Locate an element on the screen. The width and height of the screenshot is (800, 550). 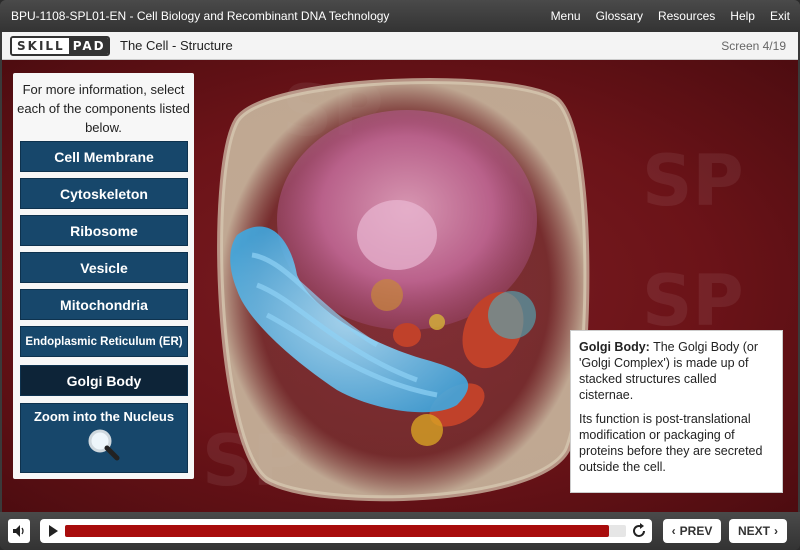
next-label: NEXT is located at coordinates (753, 531).